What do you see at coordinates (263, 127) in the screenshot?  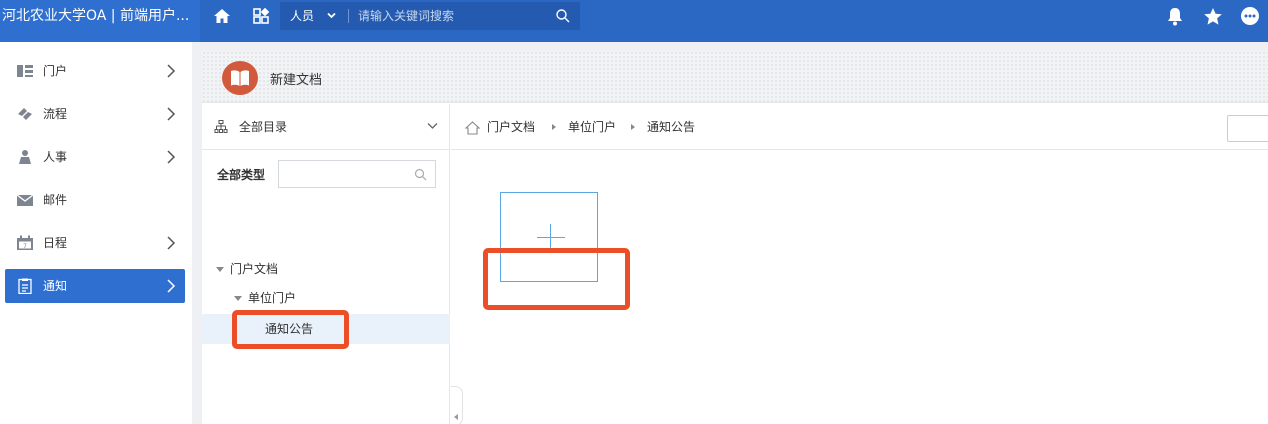 I see `catalog-label: 全部目录` at bounding box center [263, 127].